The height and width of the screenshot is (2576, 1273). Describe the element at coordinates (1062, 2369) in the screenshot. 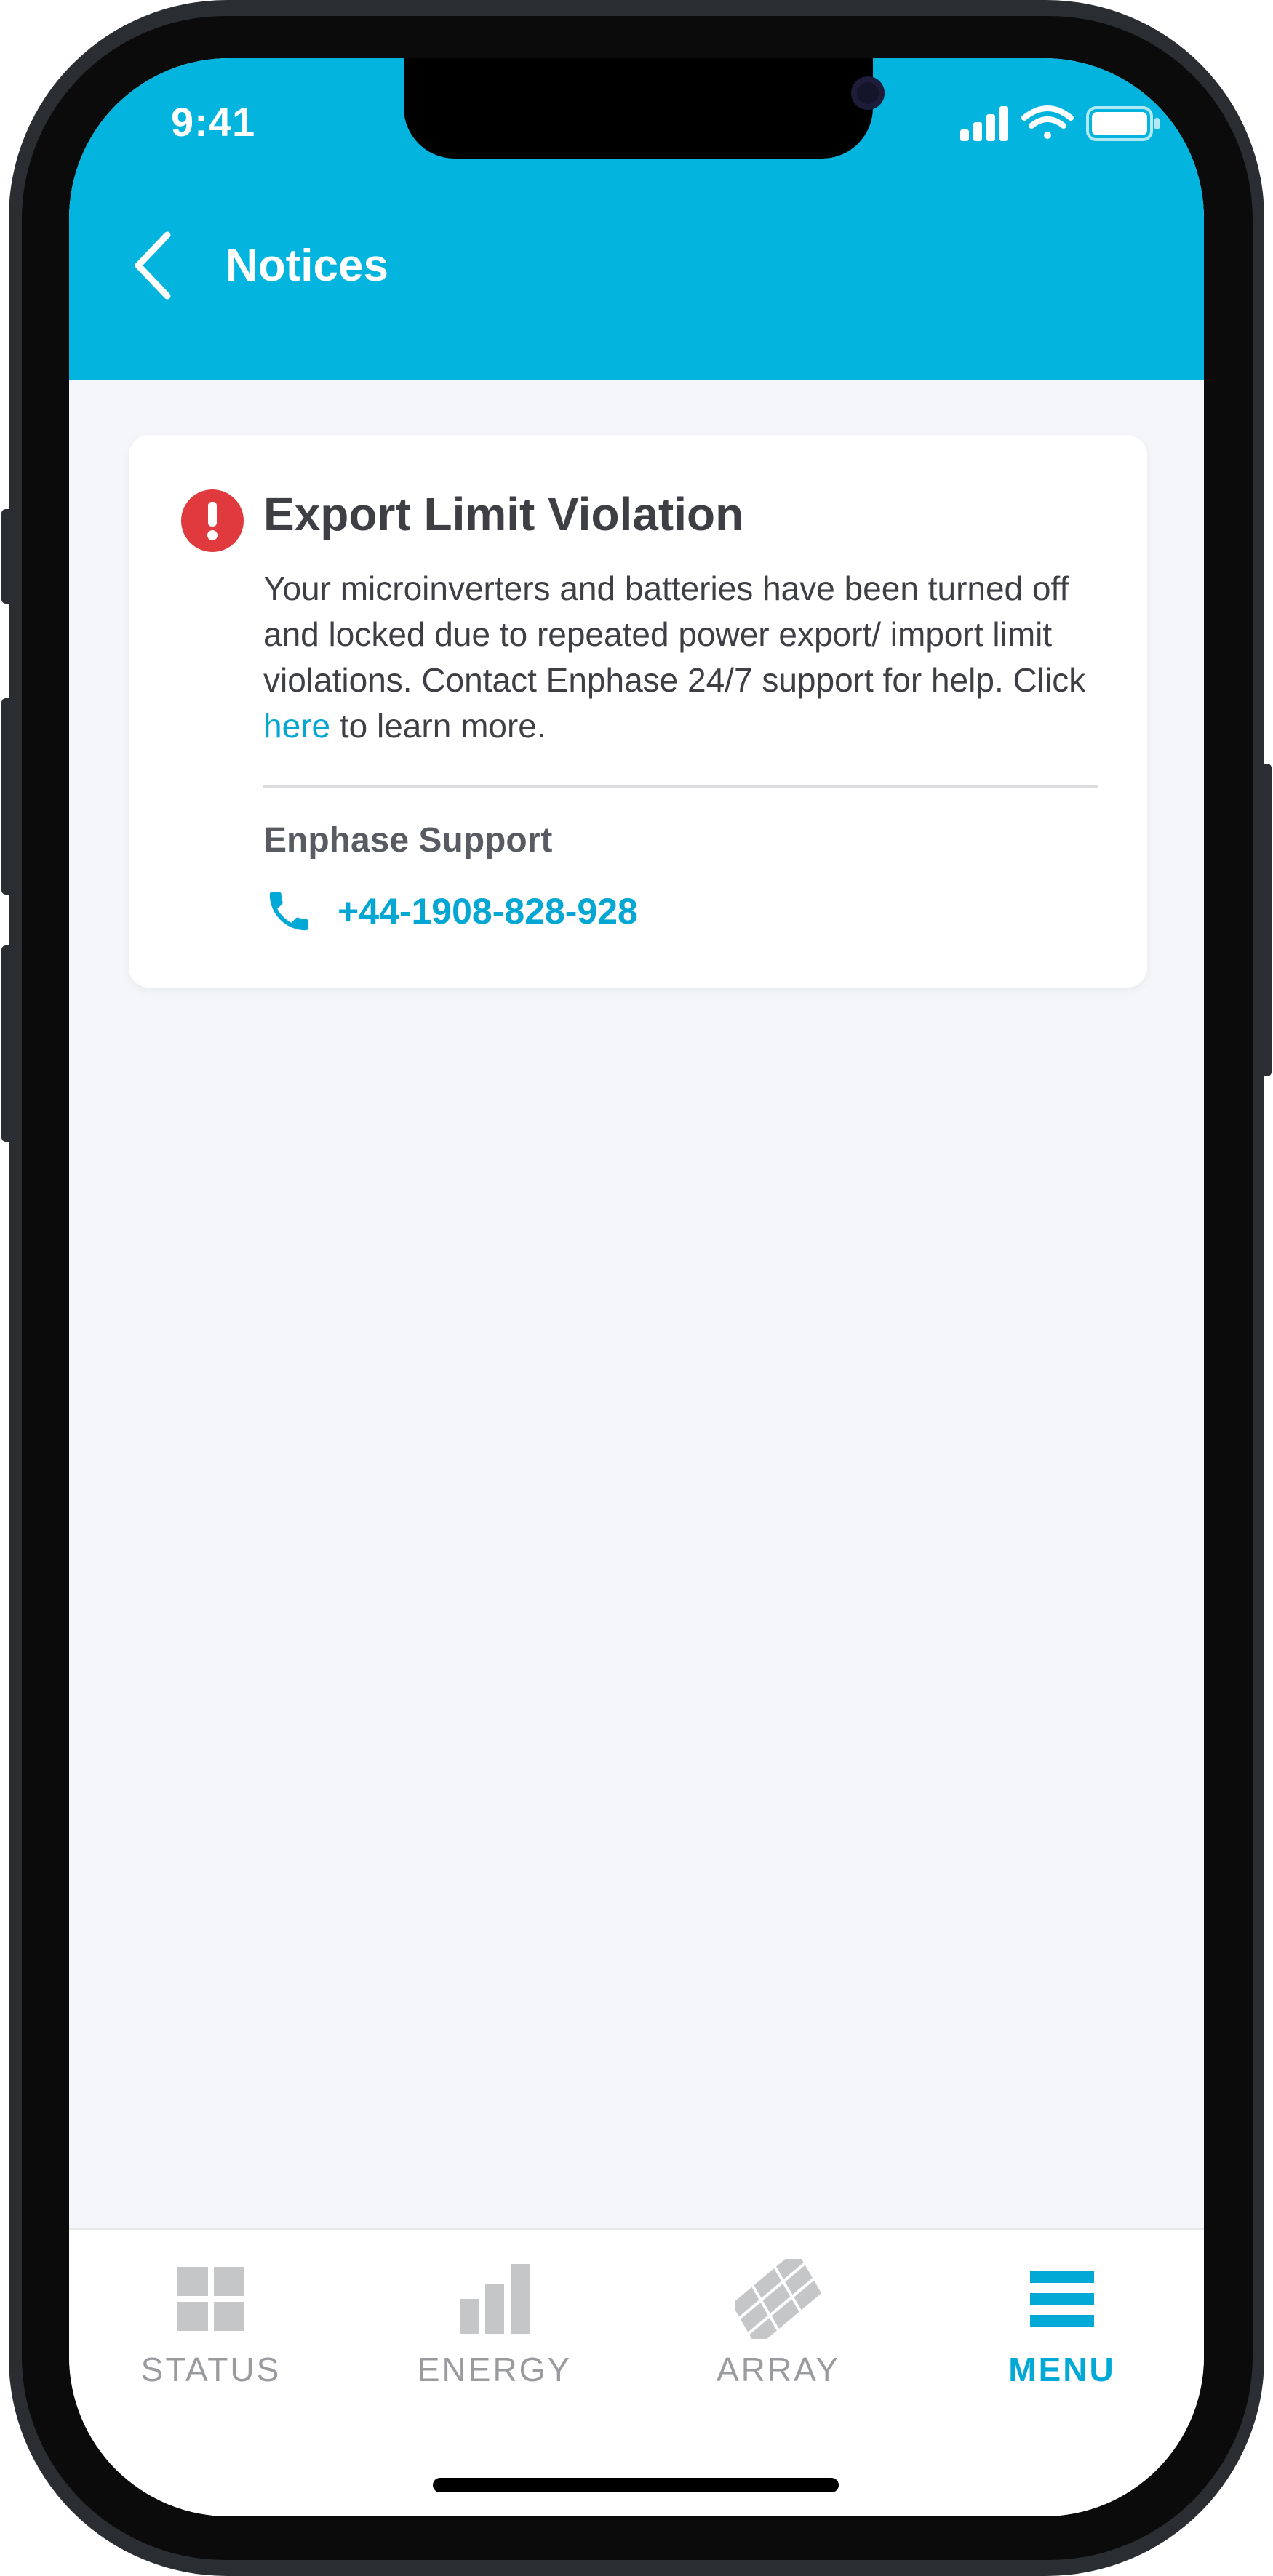

I see `tab-menu-label: MENU` at that location.